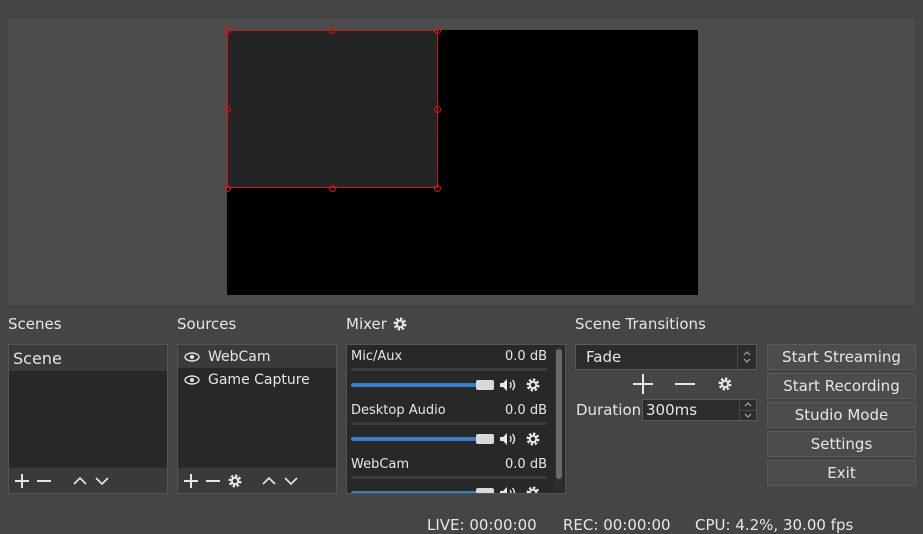  Describe the element at coordinates (841, 444) in the screenshot. I see `settings-button: Settings` at that location.